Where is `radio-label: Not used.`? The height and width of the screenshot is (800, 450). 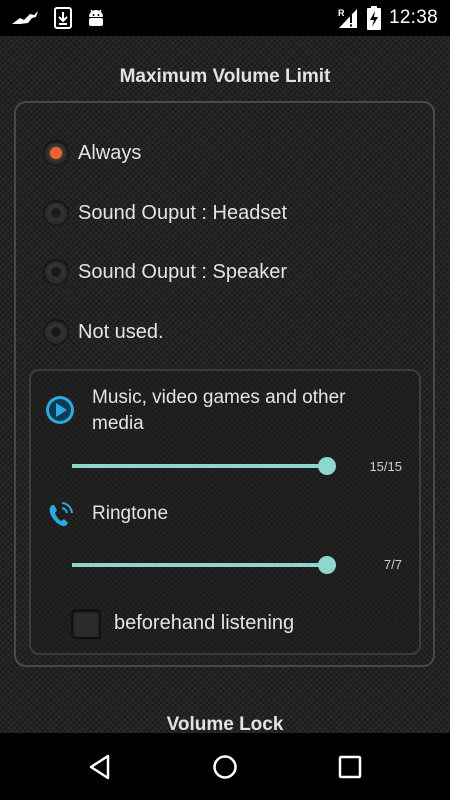
radio-label: Not used. is located at coordinates (121, 331).